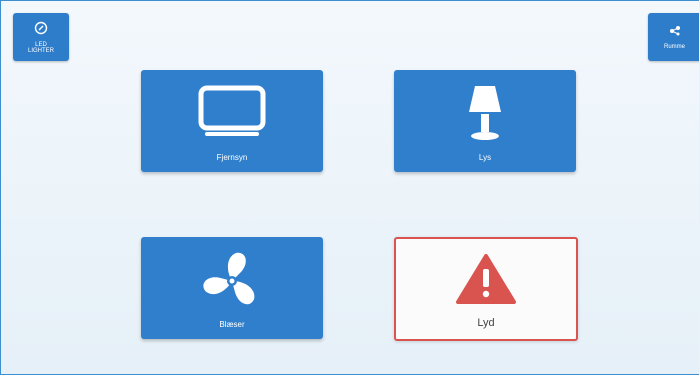 Image resolution: width=700 pixels, height=375 pixels. Describe the element at coordinates (40, 47) in the screenshot. I see `power-button-label: LED LIGHTER` at that location.